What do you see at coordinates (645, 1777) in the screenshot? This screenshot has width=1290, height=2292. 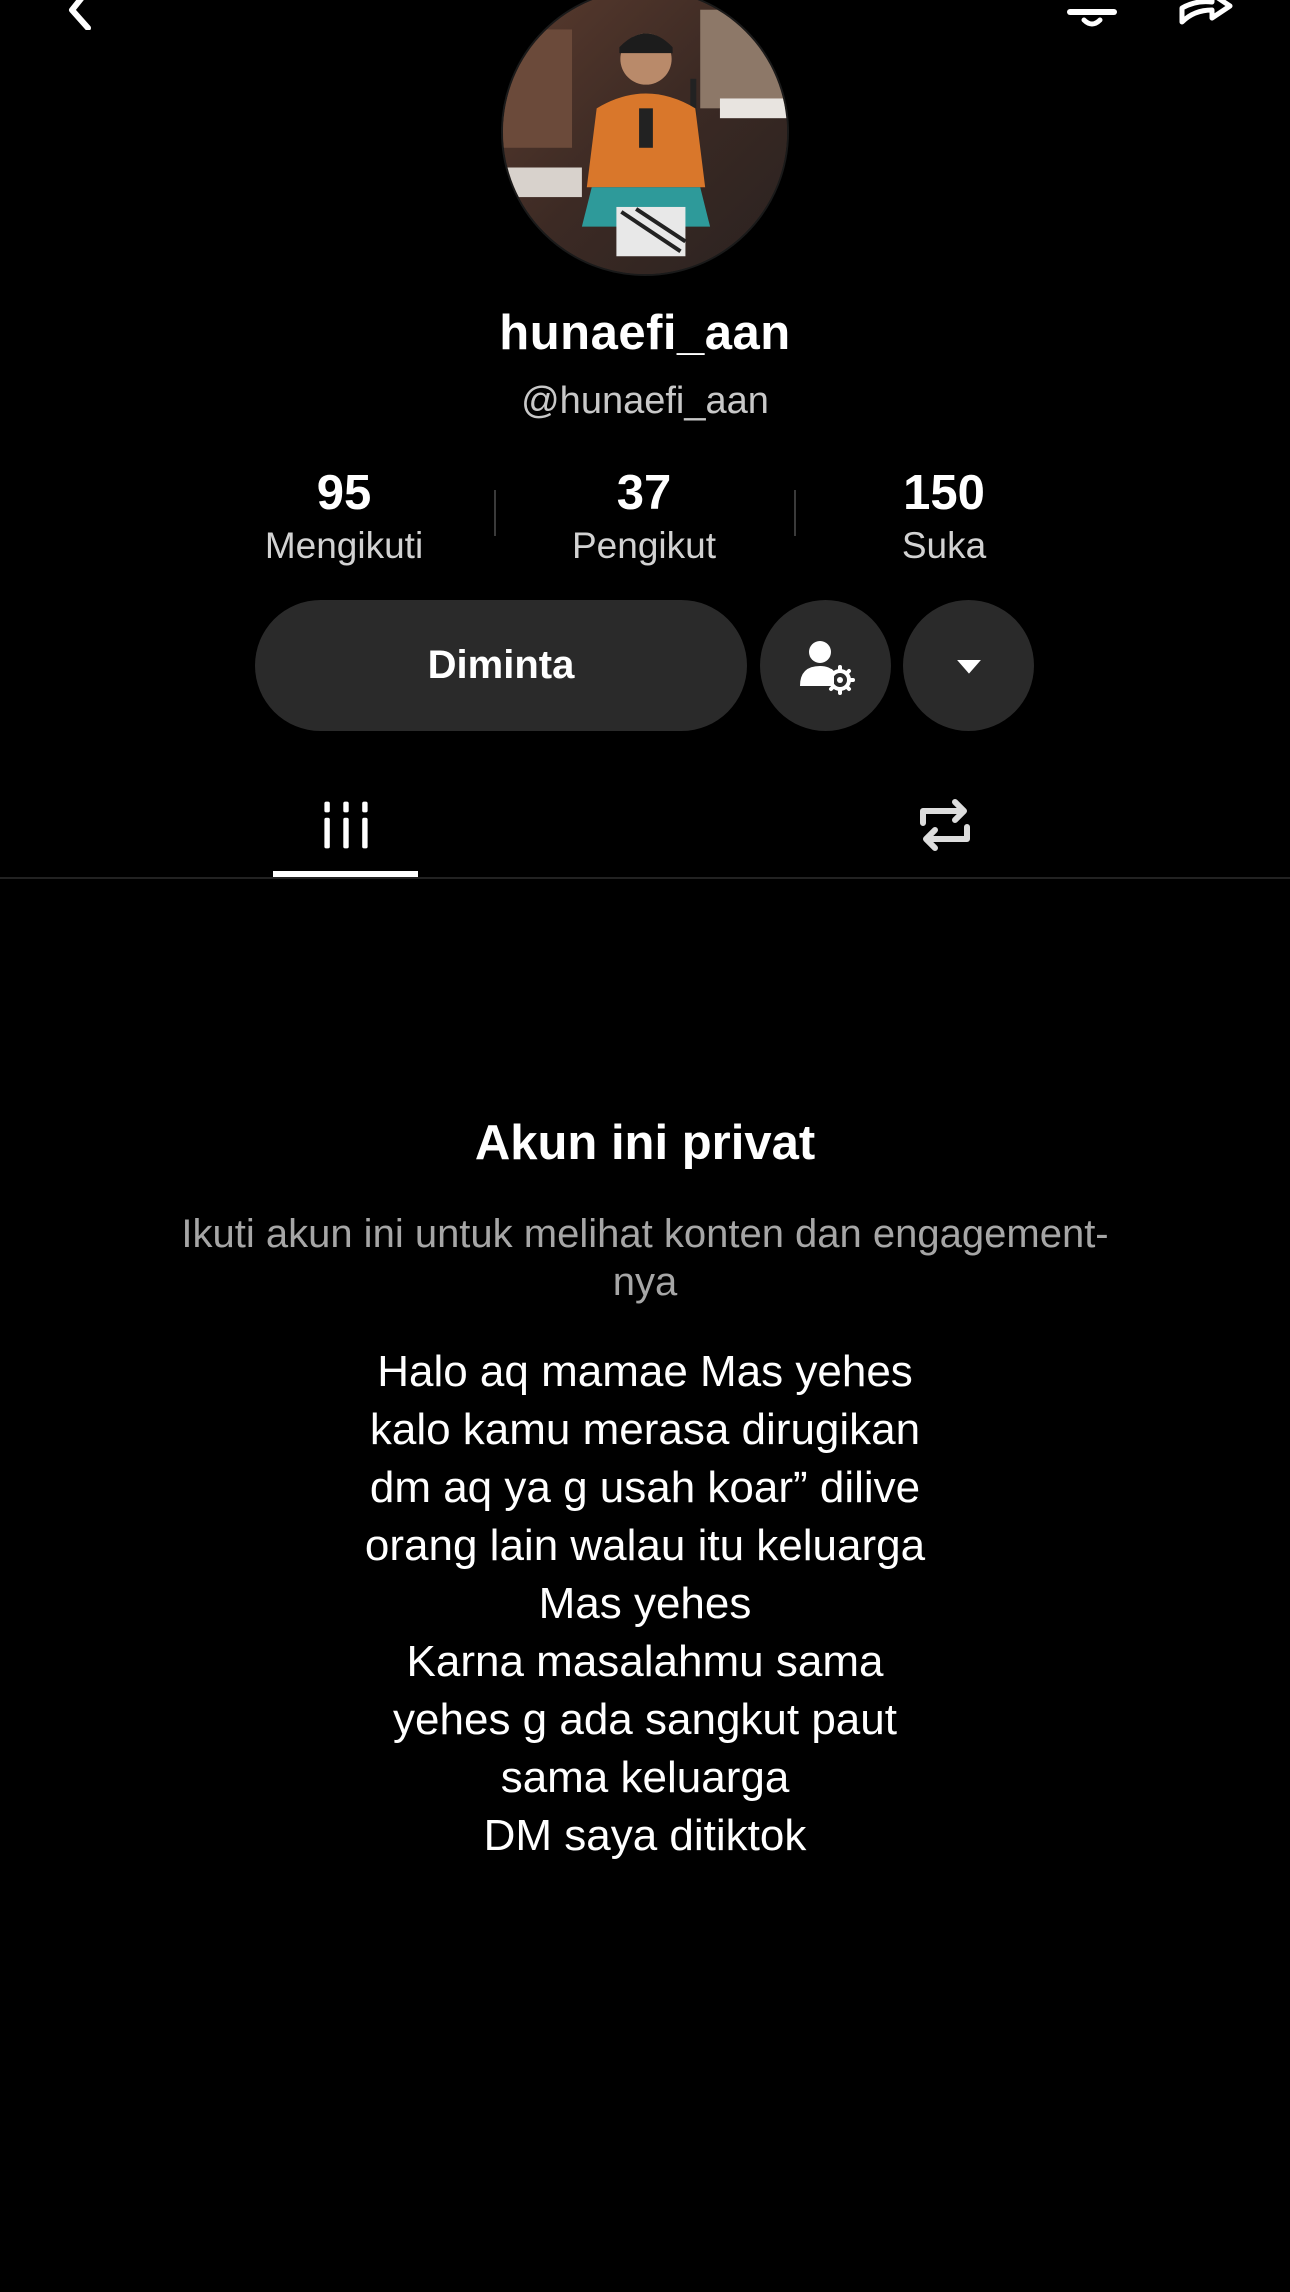 I see `bio-line: sama keluarga` at bounding box center [645, 1777].